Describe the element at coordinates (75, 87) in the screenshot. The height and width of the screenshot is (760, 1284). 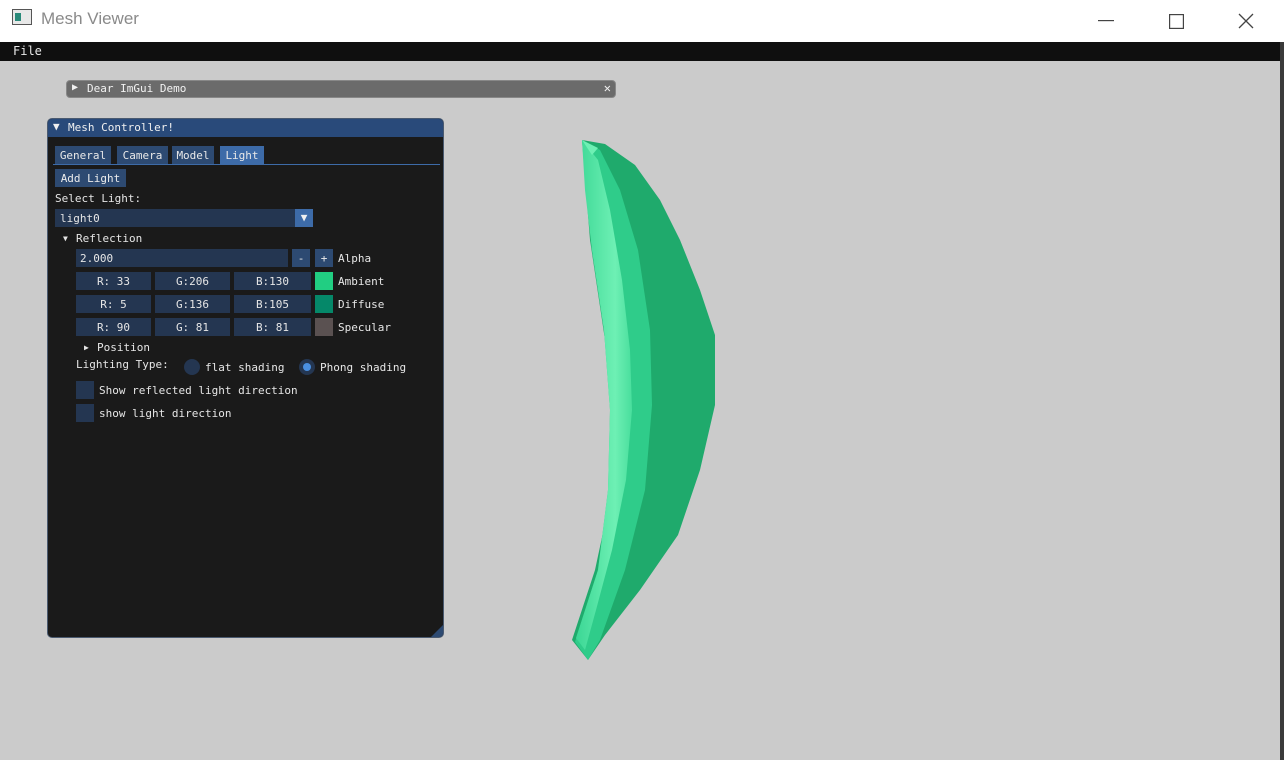
I see `expand-arrow-icon: ▶` at that location.